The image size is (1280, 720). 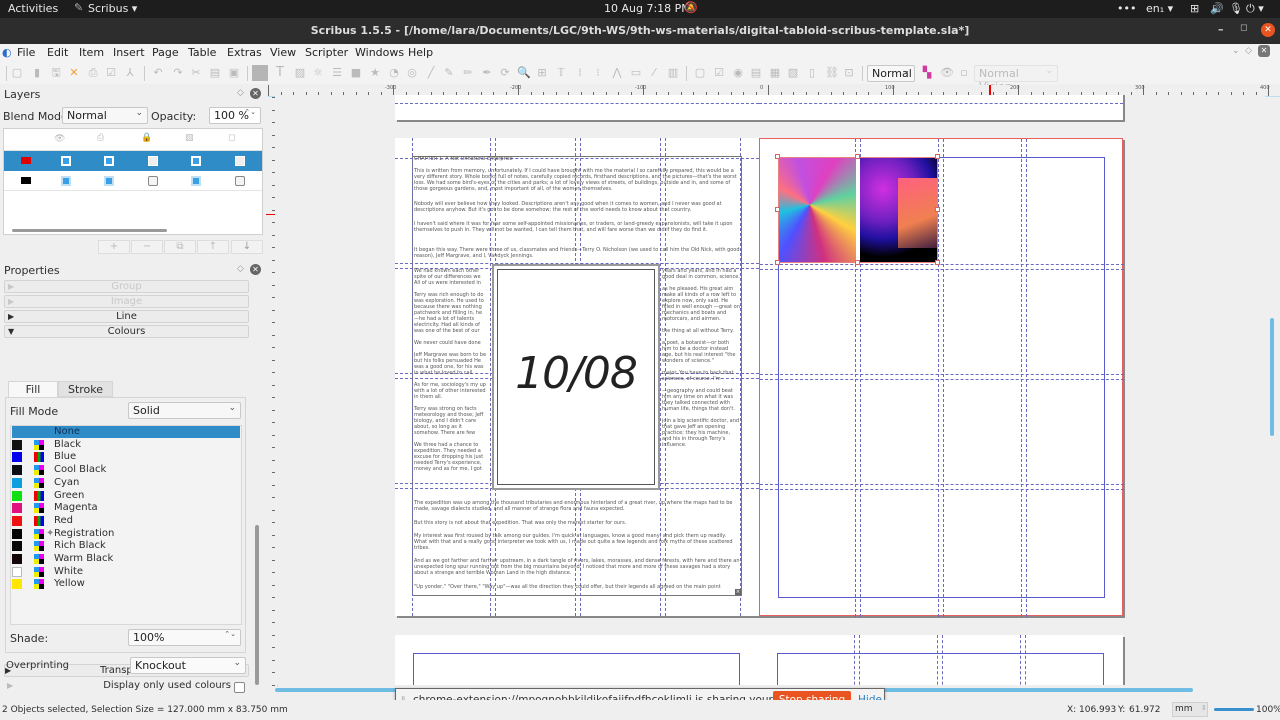 I want to click on extensions-overflow-icon: •••, so click(x=1126, y=8).